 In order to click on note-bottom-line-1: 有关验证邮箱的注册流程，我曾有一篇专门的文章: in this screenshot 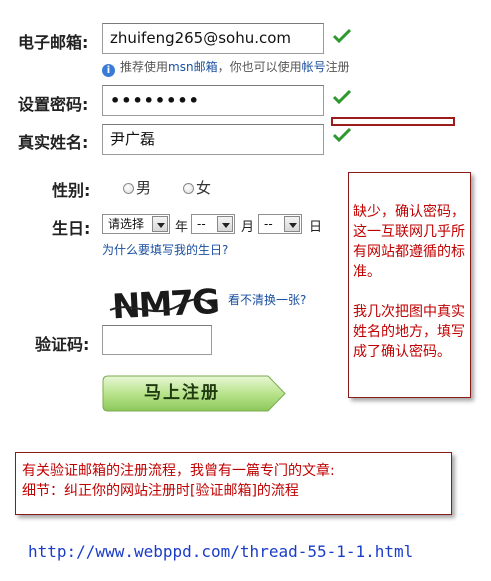, I will do `click(178, 471)`.